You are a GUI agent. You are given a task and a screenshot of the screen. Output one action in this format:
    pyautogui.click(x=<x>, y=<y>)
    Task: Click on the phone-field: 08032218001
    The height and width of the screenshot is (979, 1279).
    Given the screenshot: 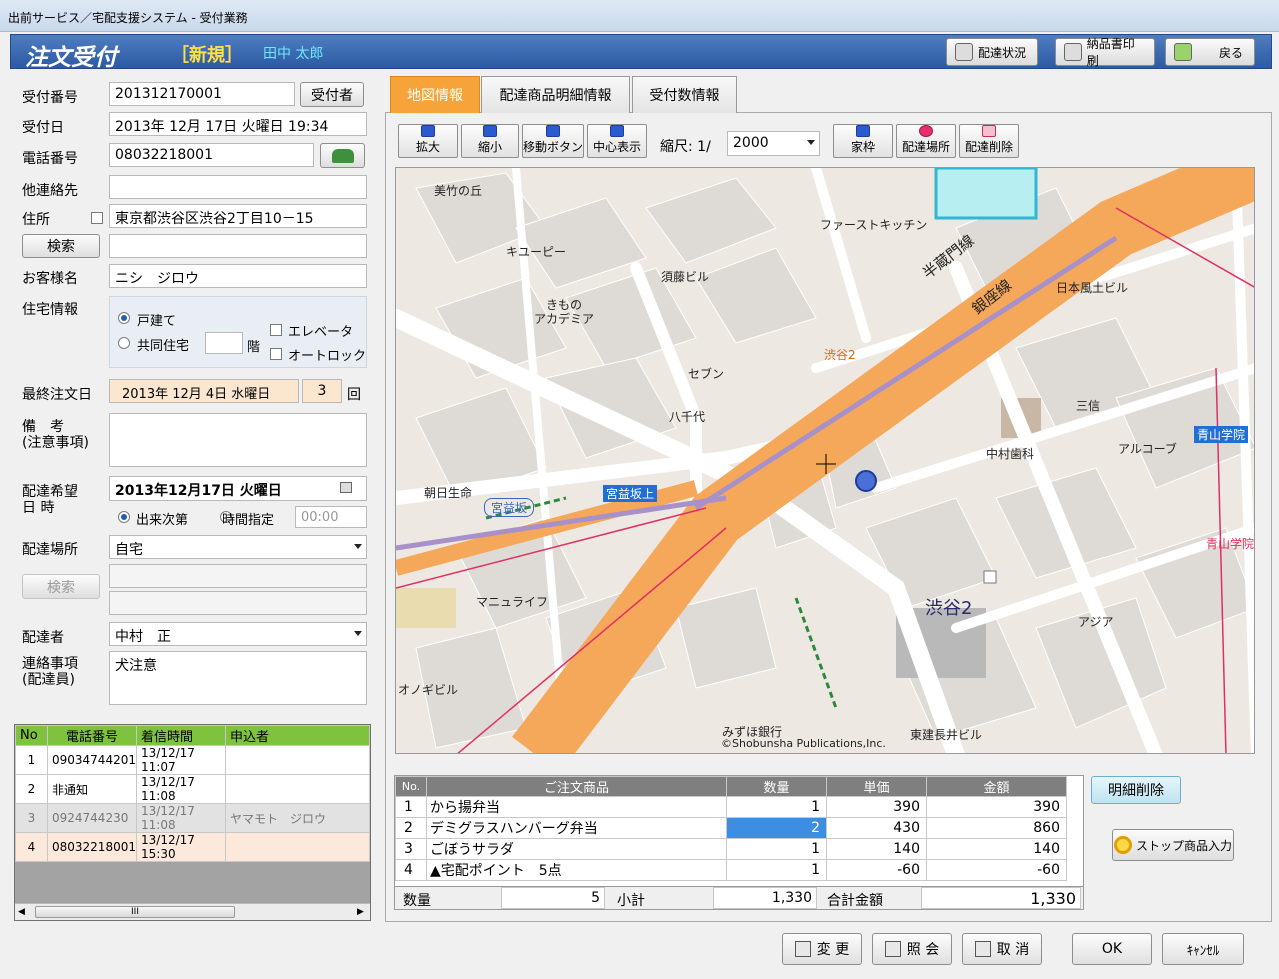 What is the action you would take?
    pyautogui.click(x=211, y=155)
    